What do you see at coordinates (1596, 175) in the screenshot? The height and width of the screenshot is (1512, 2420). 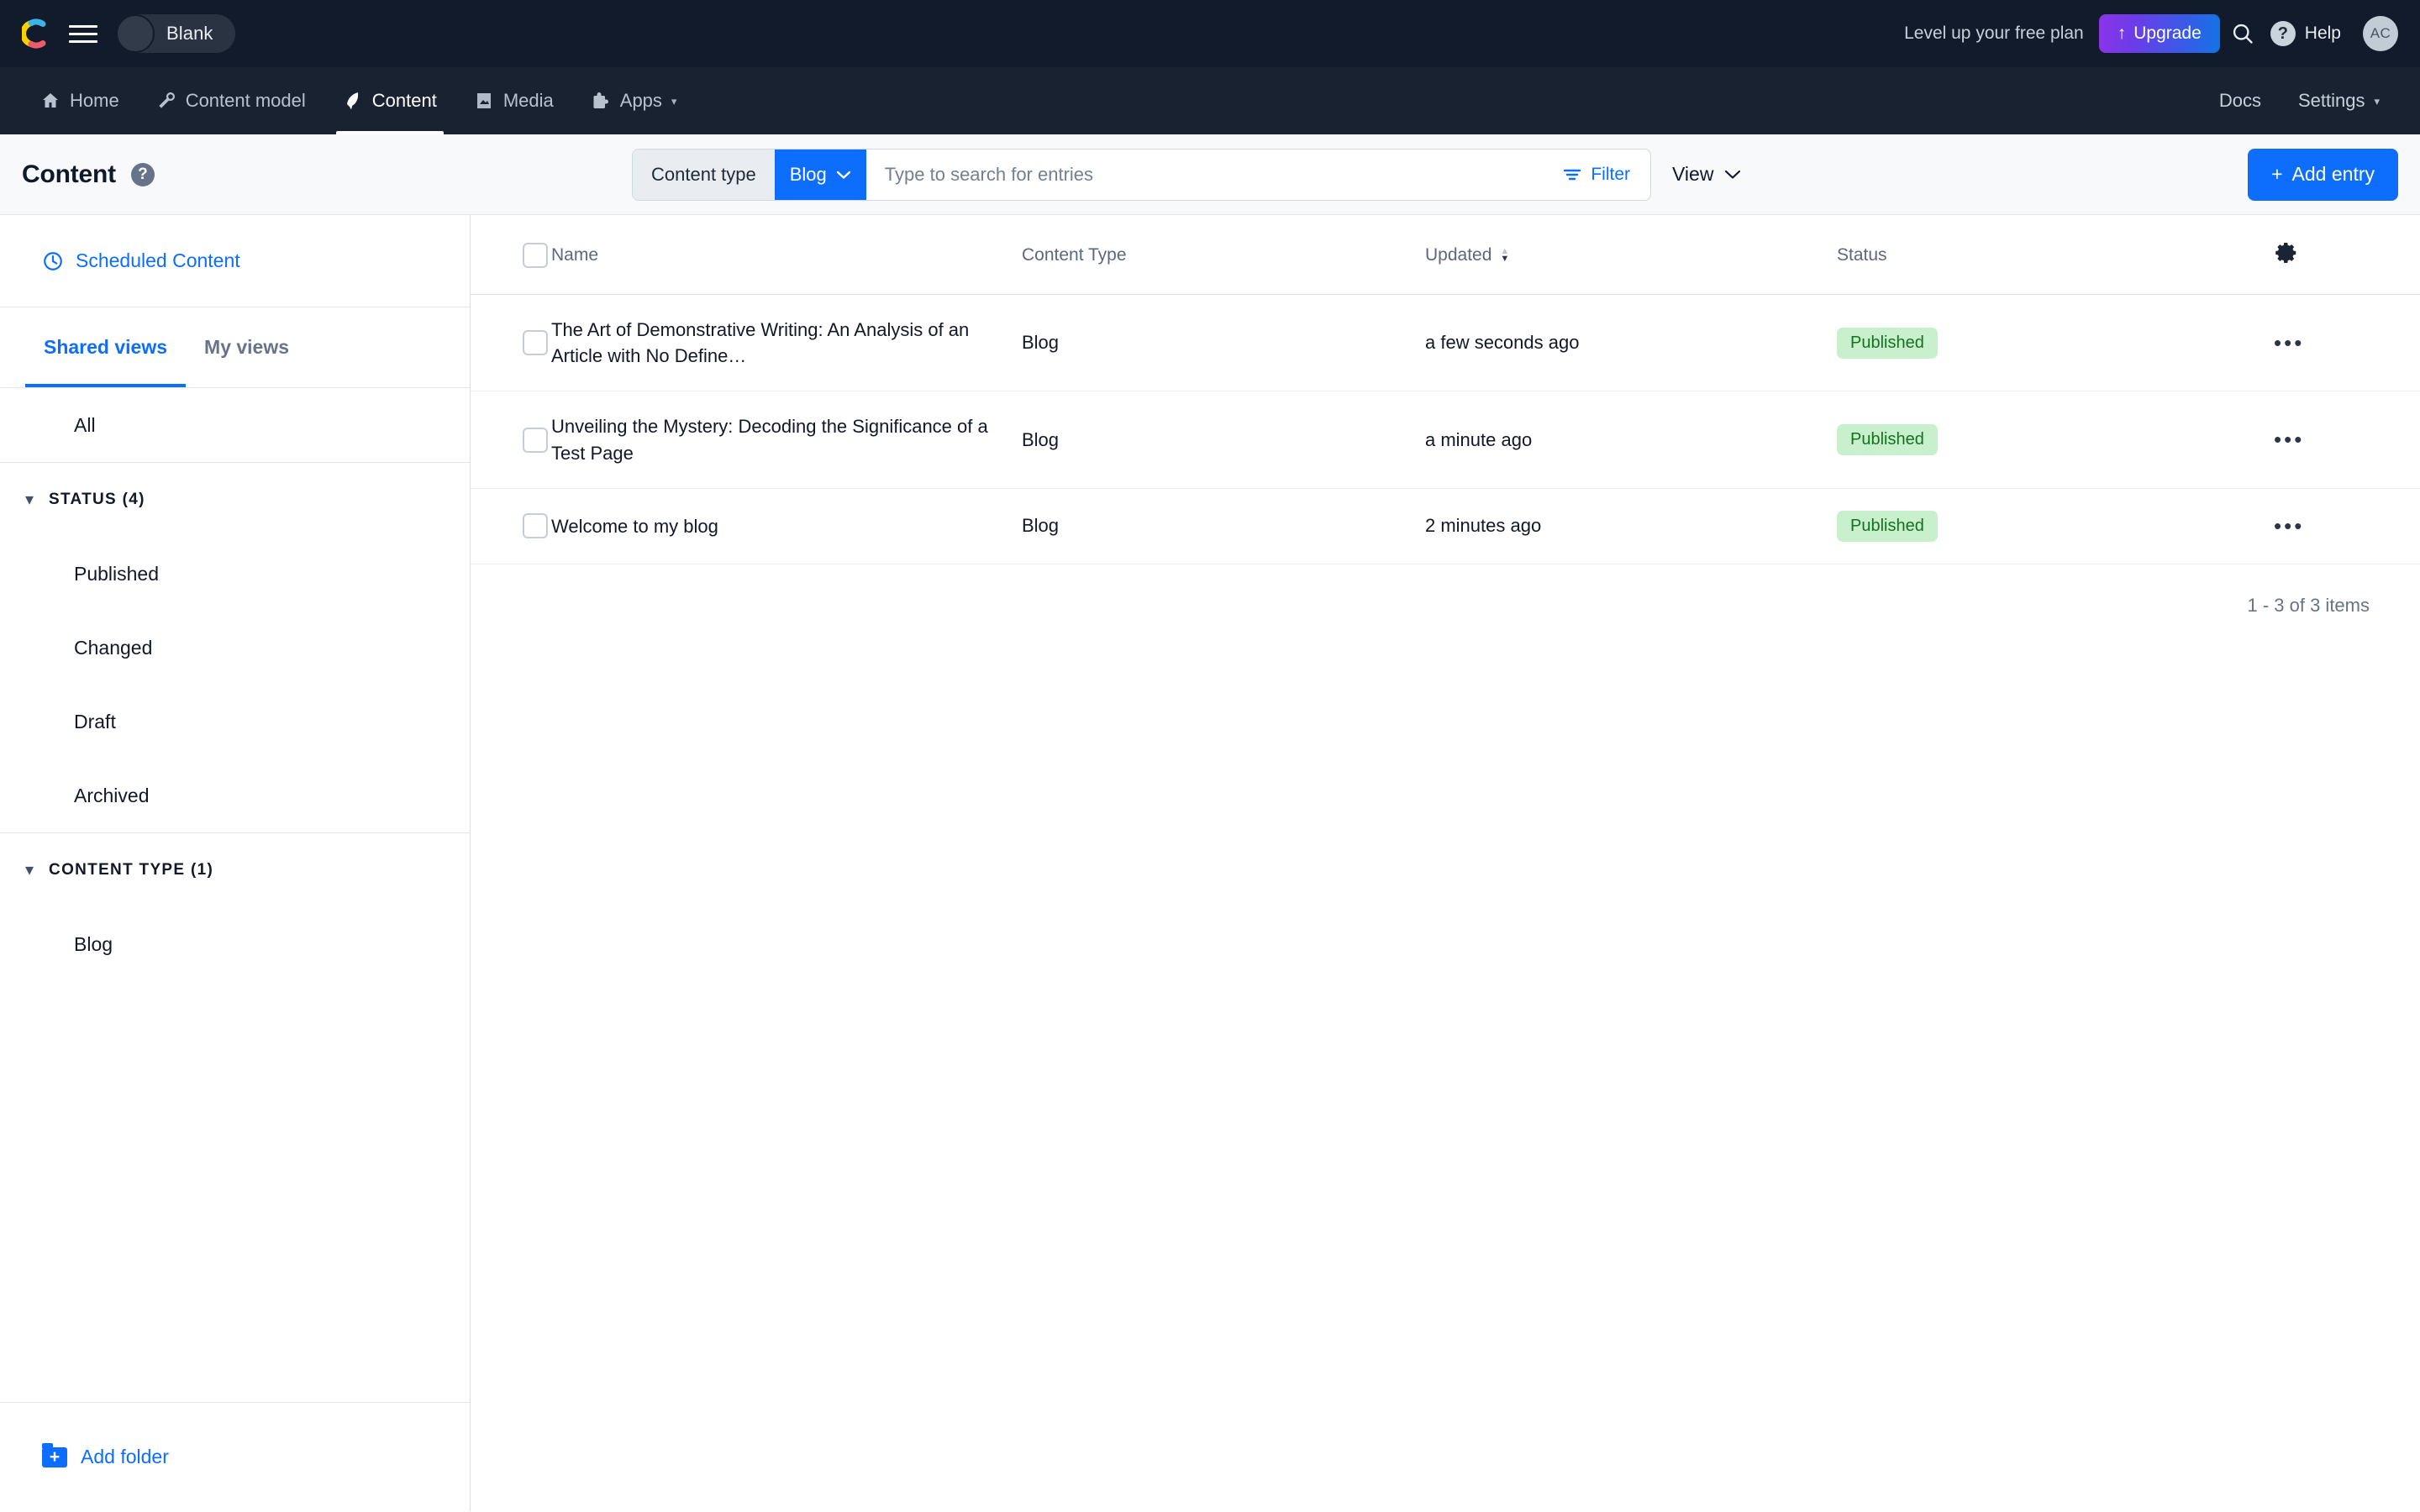 I see `filter-button: Filter` at bounding box center [1596, 175].